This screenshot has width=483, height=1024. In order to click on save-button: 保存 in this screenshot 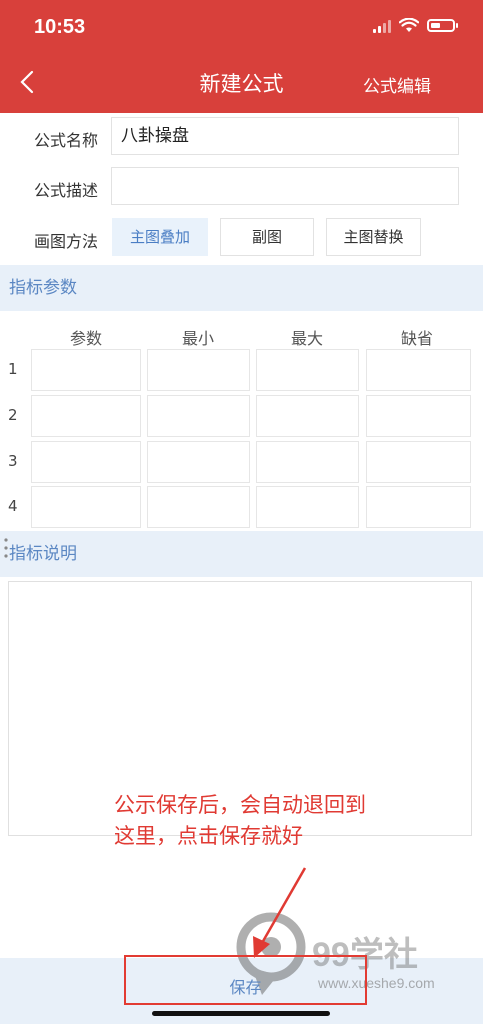, I will do `click(245, 980)`.